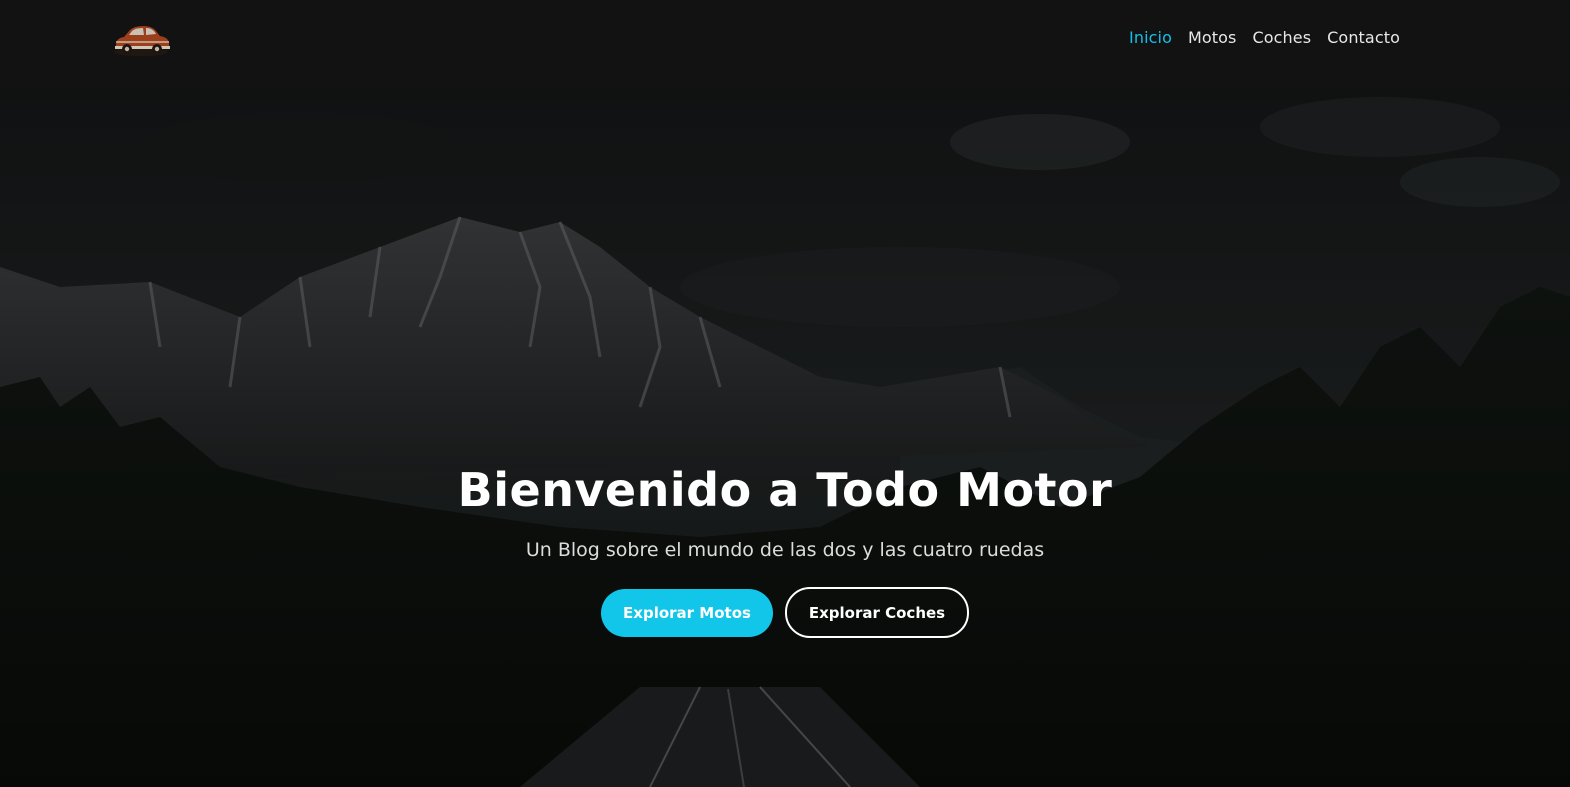 The image size is (1570, 787). Describe the element at coordinates (1363, 37) in the screenshot. I see `nav-link-contacto: Contacto` at that location.